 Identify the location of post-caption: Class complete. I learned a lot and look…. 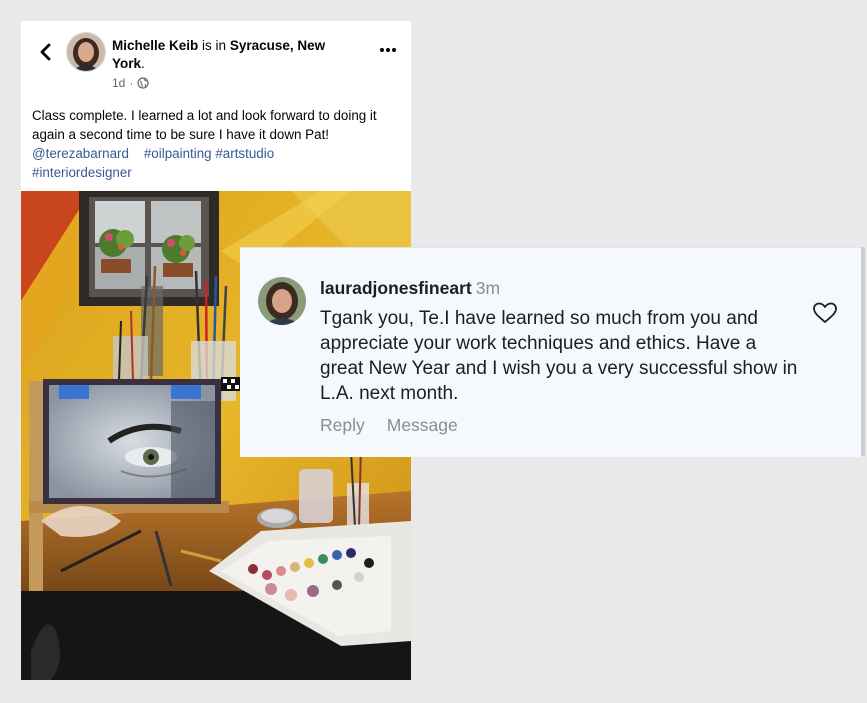
(217, 144).